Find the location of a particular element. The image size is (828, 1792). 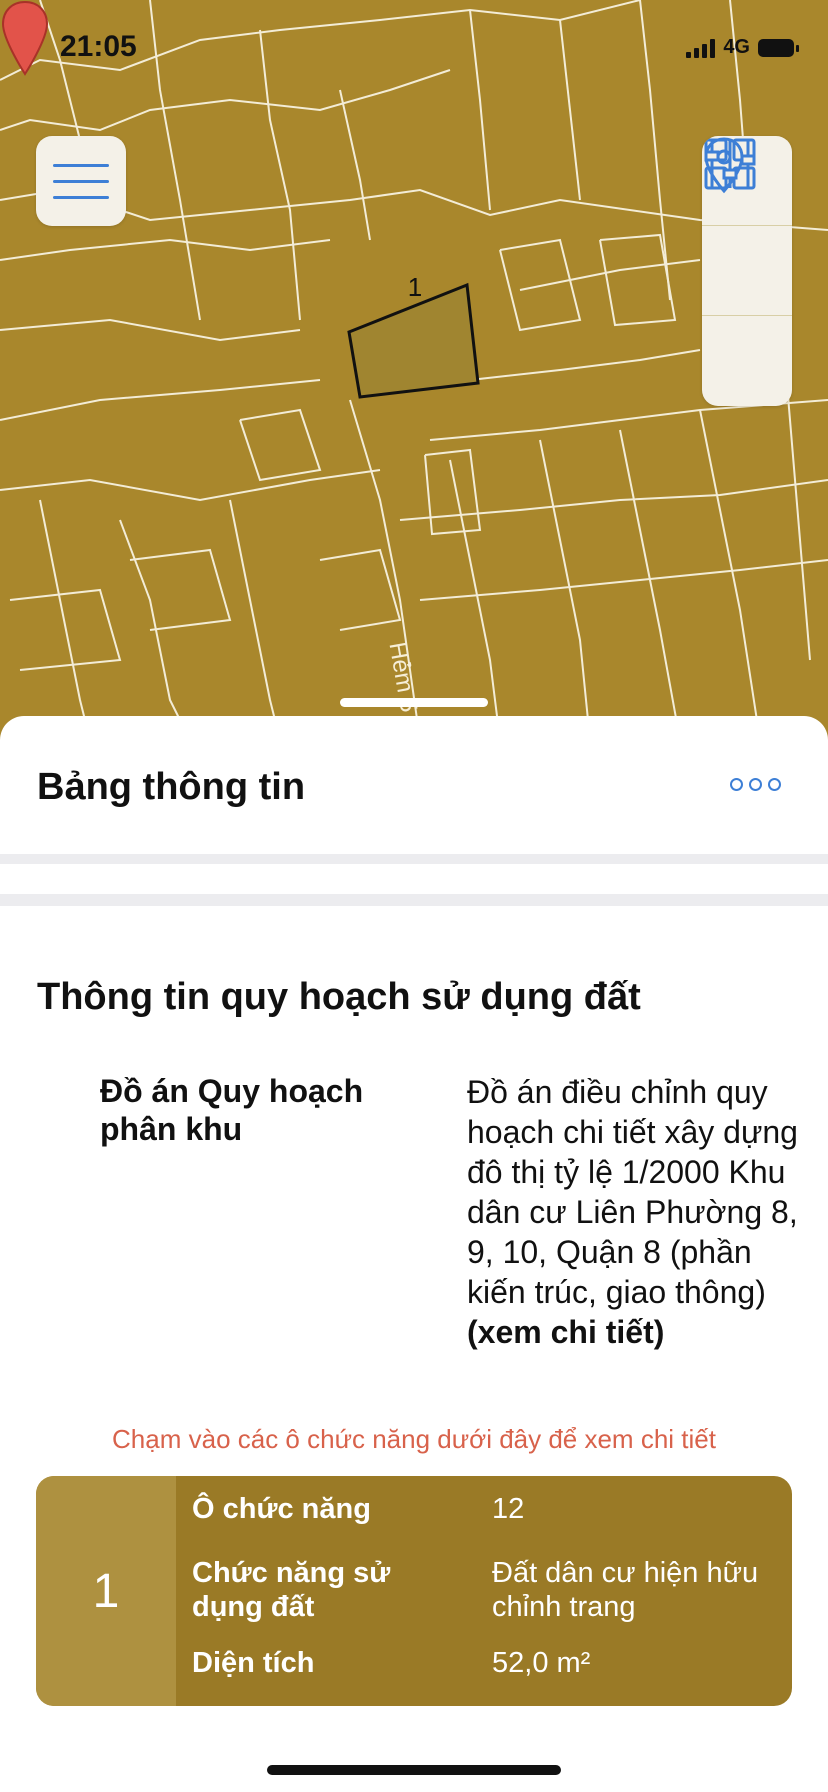

home-indicator is located at coordinates (414, 1770).